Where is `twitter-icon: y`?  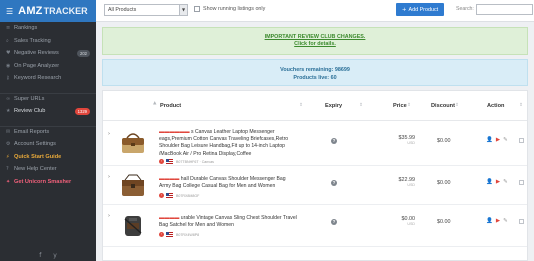 twitter-icon: y is located at coordinates (61, 255).